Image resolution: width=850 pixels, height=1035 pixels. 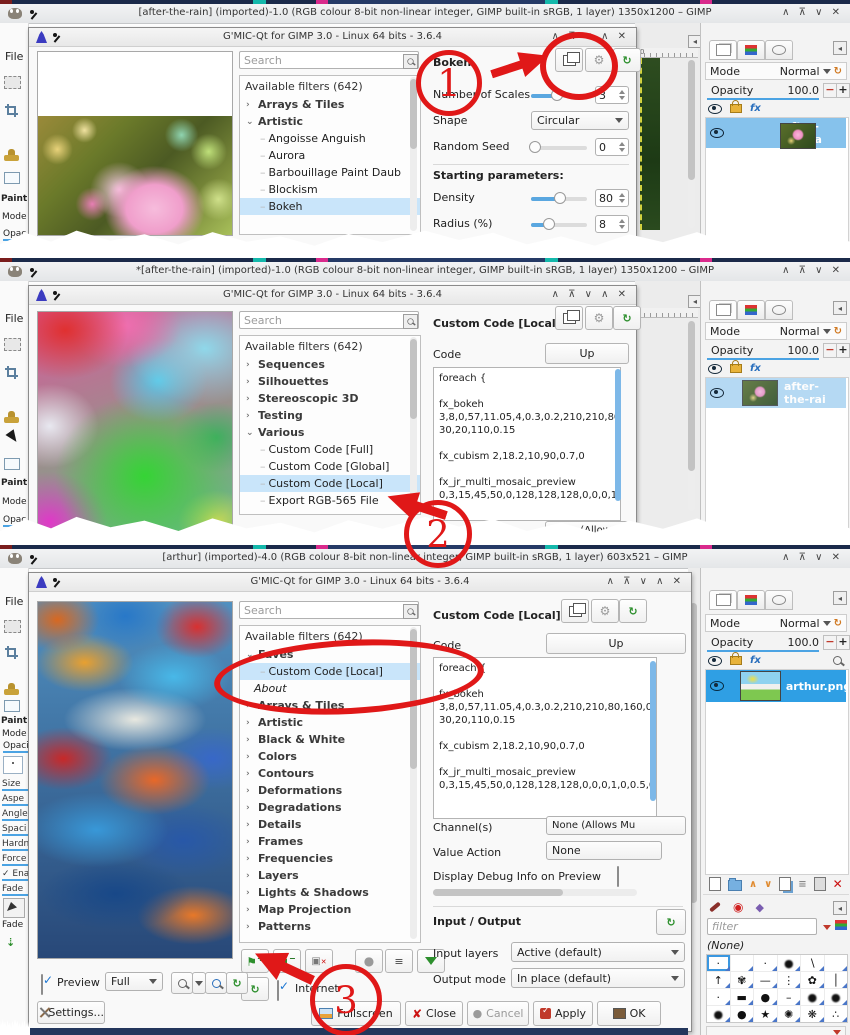 I want to click on seed-slider, so click(x=558, y=147).